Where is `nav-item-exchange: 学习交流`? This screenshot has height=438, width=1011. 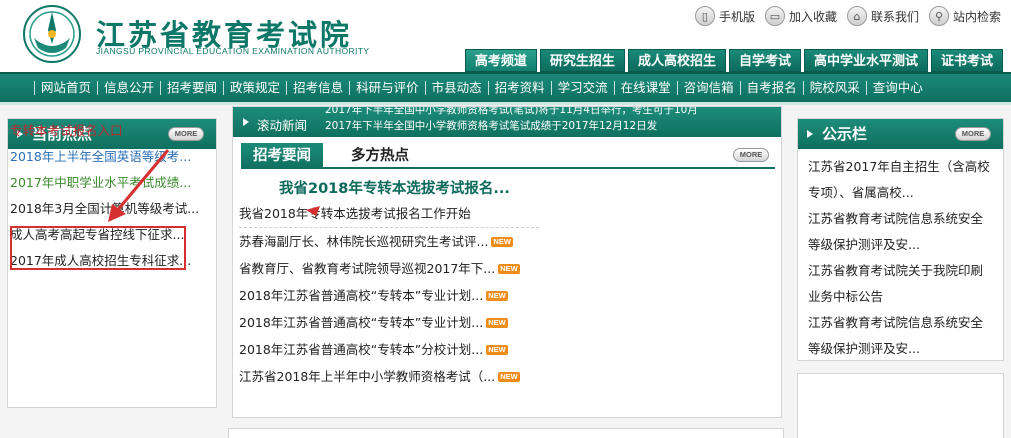 nav-item-exchange: 学习交流 is located at coordinates (582, 88).